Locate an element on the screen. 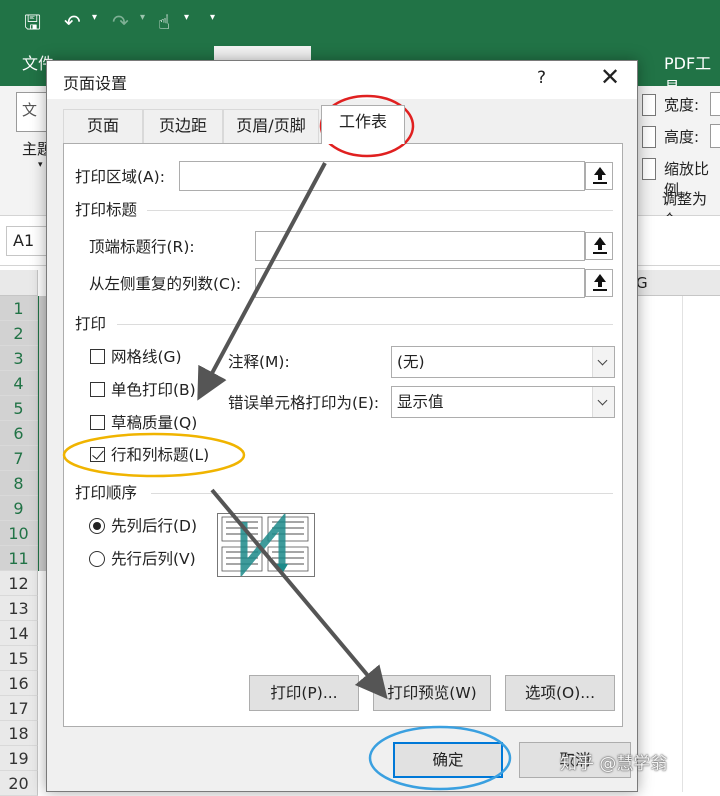 The width and height of the screenshot is (720, 796). arrow-to-preview-icon is located at coordinates (299, 594).